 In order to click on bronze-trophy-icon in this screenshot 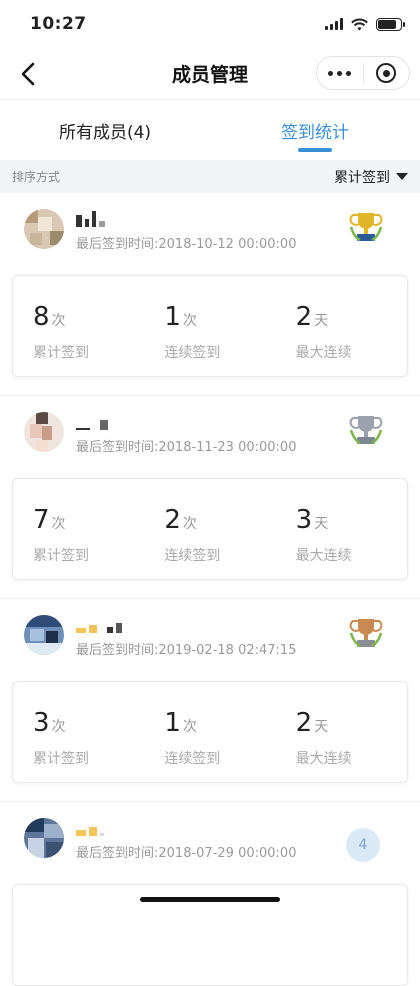, I will do `click(366, 633)`.